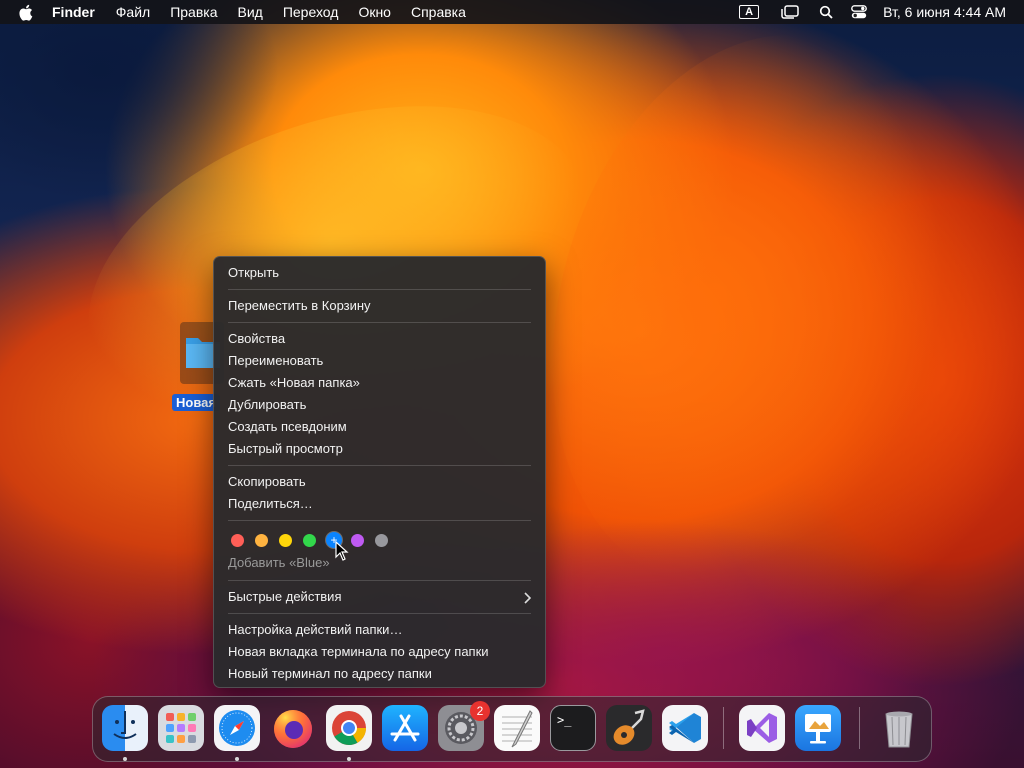 The image size is (1024, 768). What do you see at coordinates (181, 728) in the screenshot?
I see `launchpad-icon` at bounding box center [181, 728].